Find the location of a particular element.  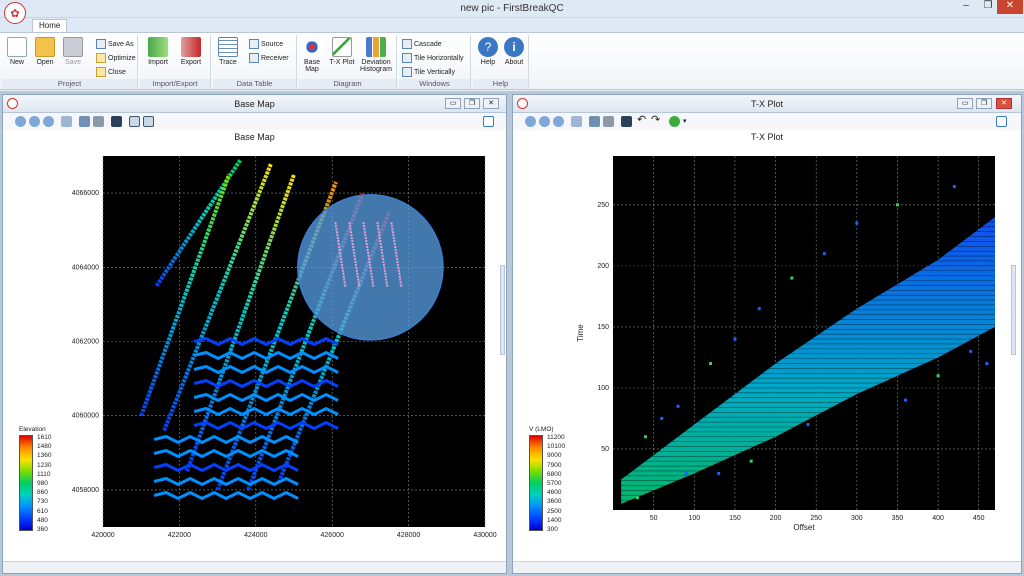

group-help: ? Help i About Help is located at coordinates (501, 62).